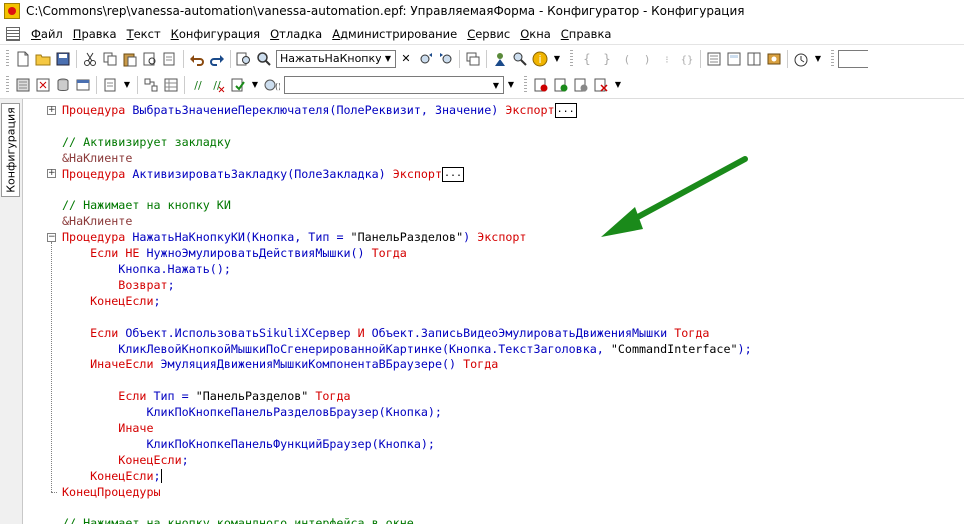  I want to click on syntax-assistant-icon, so click(500, 59).